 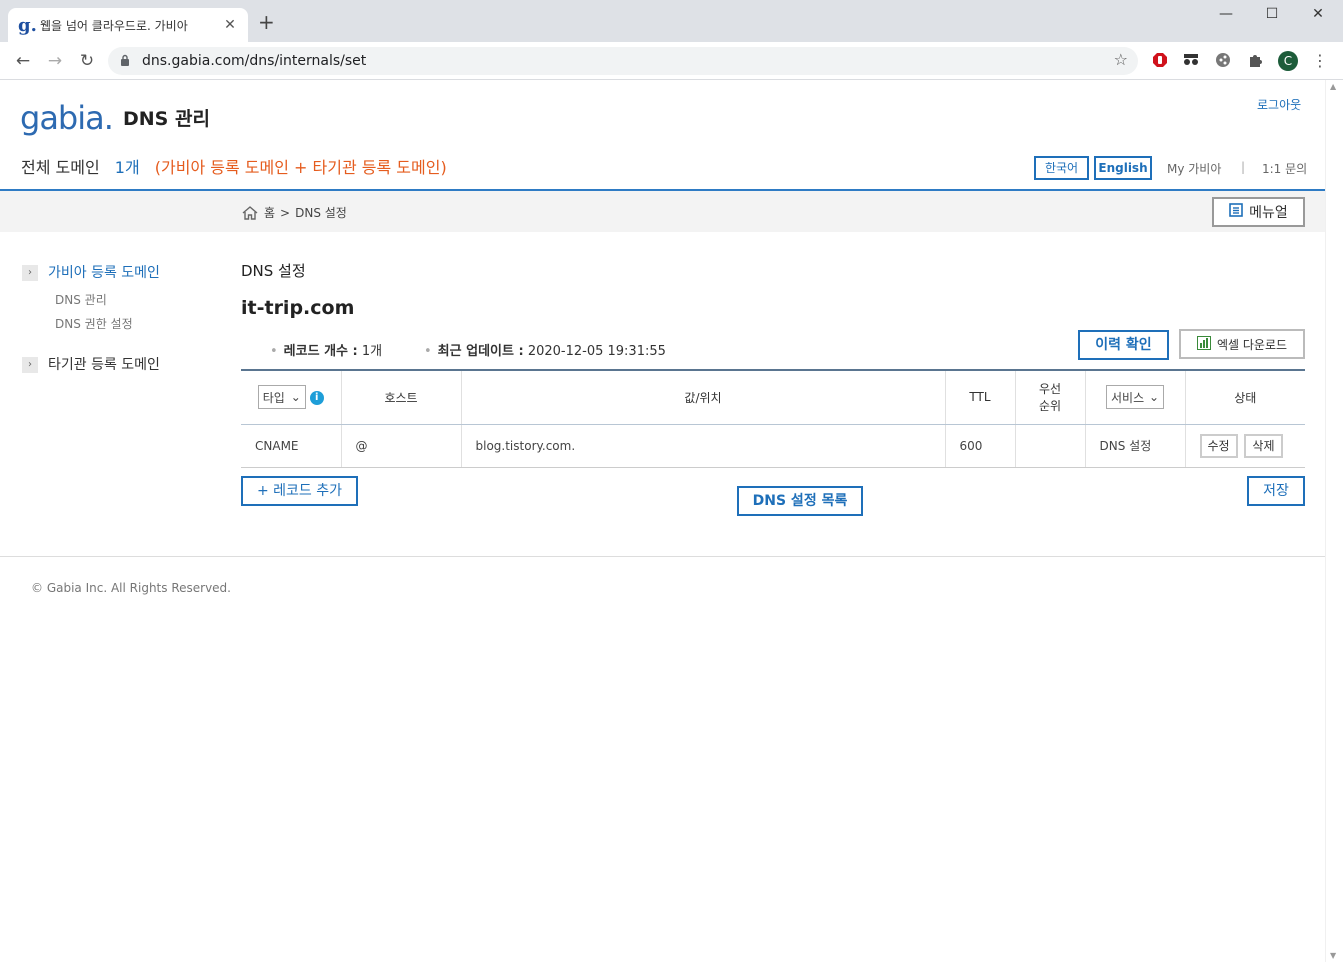 What do you see at coordinates (81, 299) in the screenshot?
I see `sidebar-item-dns-management: DNS 관리` at bounding box center [81, 299].